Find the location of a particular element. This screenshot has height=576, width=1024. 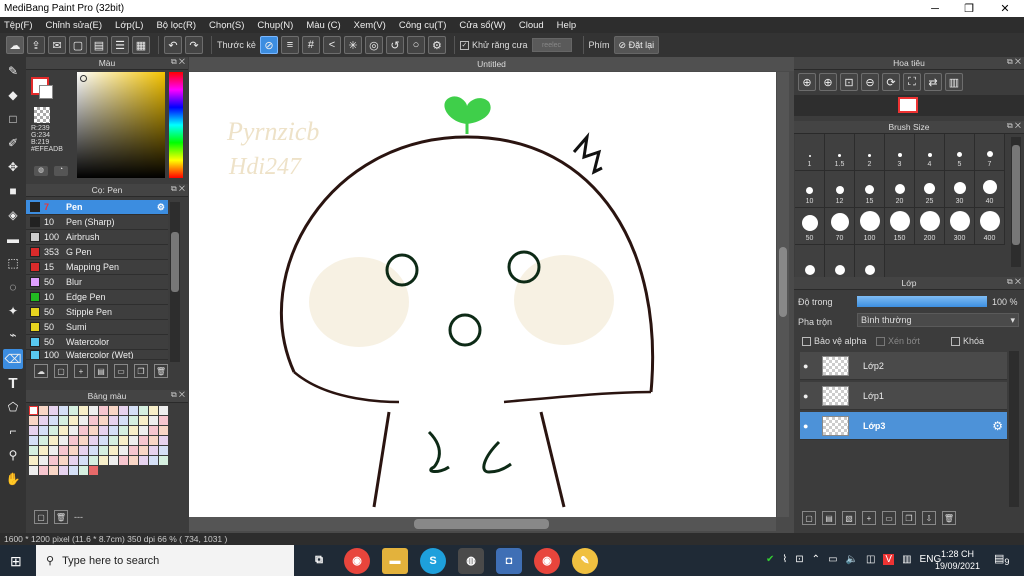

rotate-icon: ⟳ is located at coordinates (891, 82).